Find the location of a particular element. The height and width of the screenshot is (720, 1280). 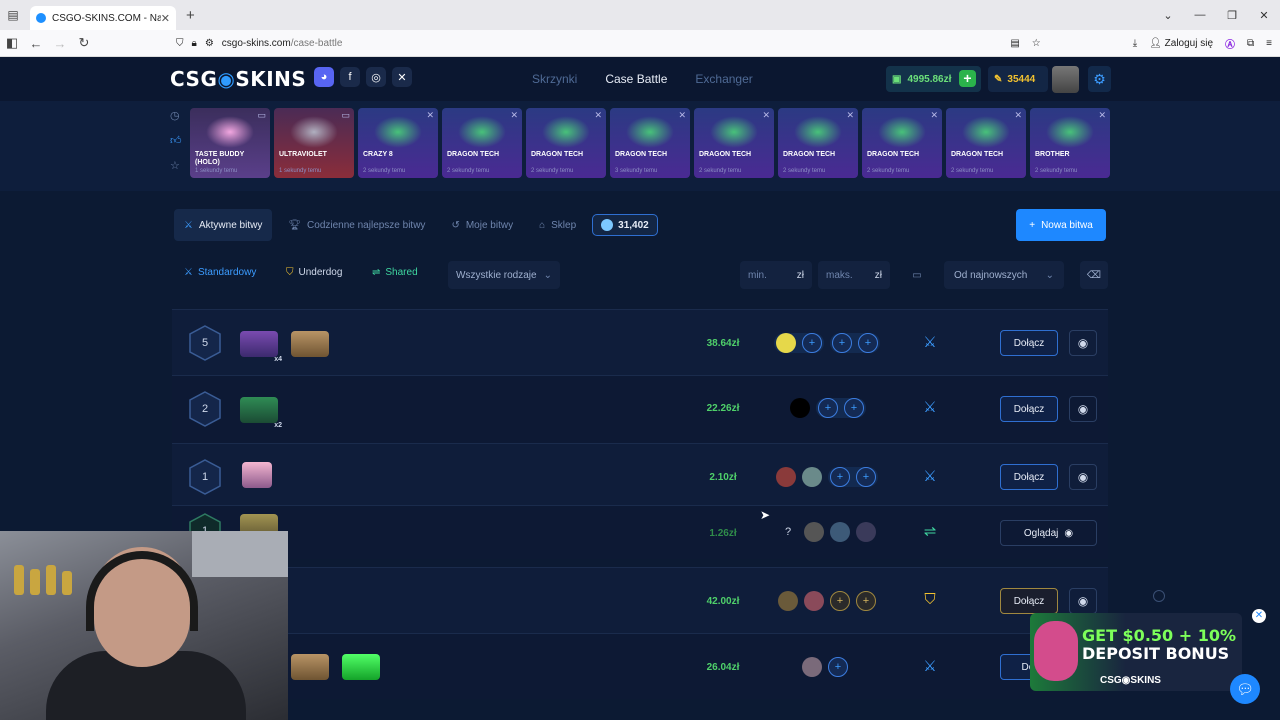

new-battle-button: + Nowa bitwa is located at coordinates (1061, 225).